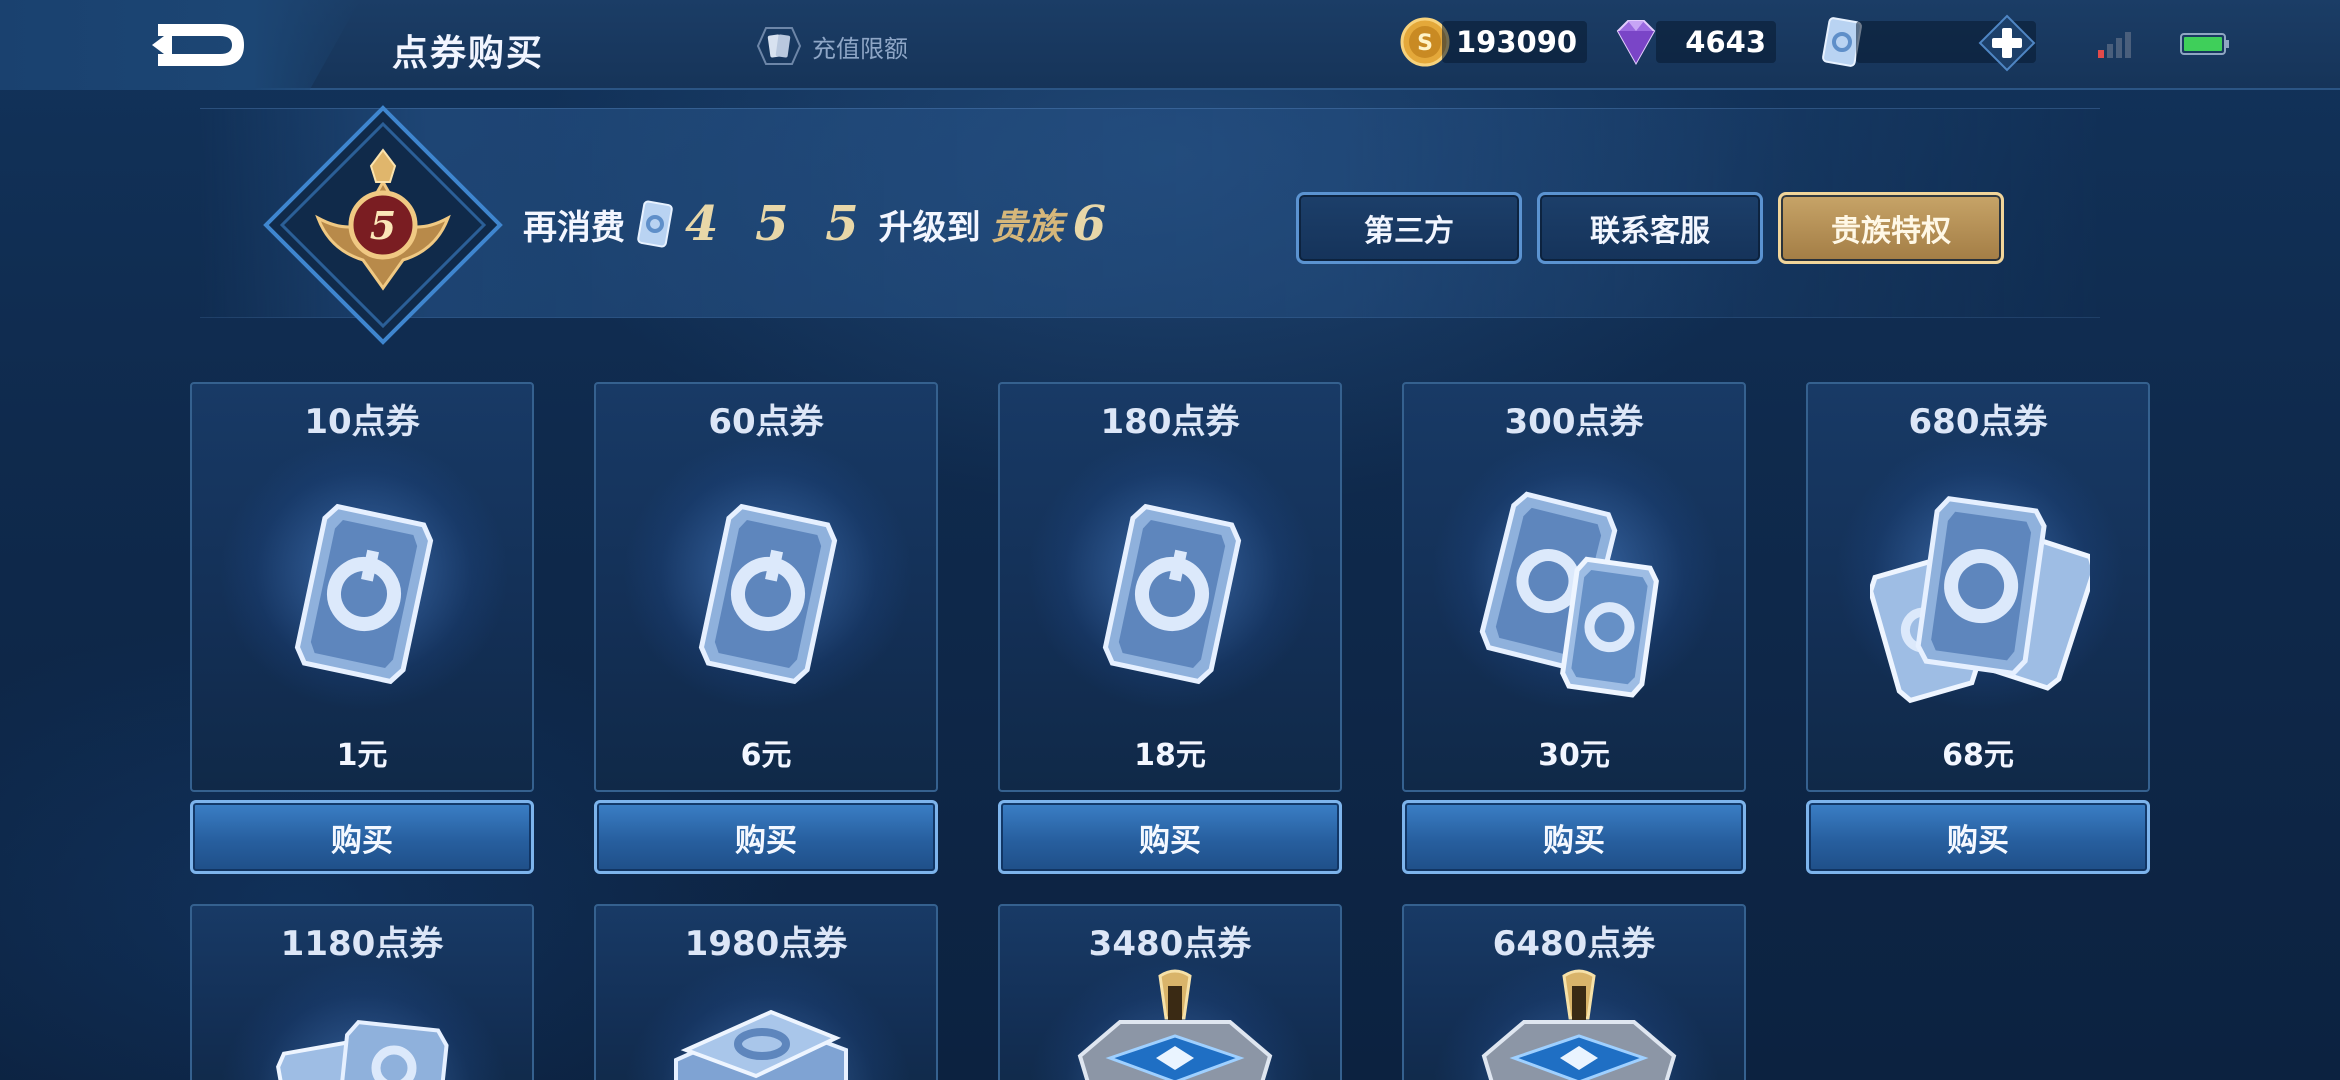 This screenshot has width=2340, height=1080. What do you see at coordinates (766, 755) in the screenshot?
I see `pack-price: 6元` at bounding box center [766, 755].